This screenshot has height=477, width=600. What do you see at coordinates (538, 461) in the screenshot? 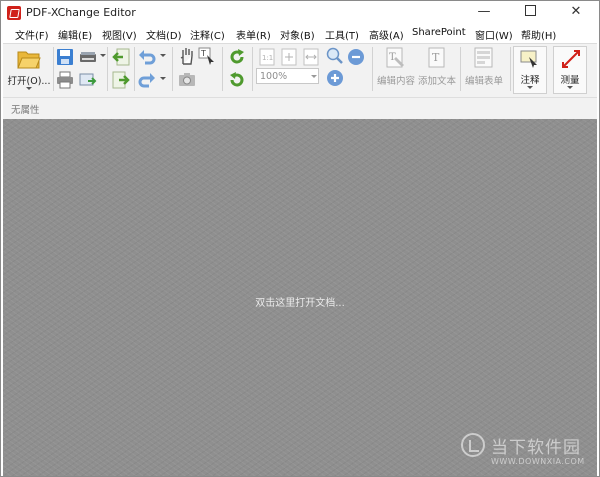
I see `watermark-url: WWW.DOWNXIA.COM` at bounding box center [538, 461].